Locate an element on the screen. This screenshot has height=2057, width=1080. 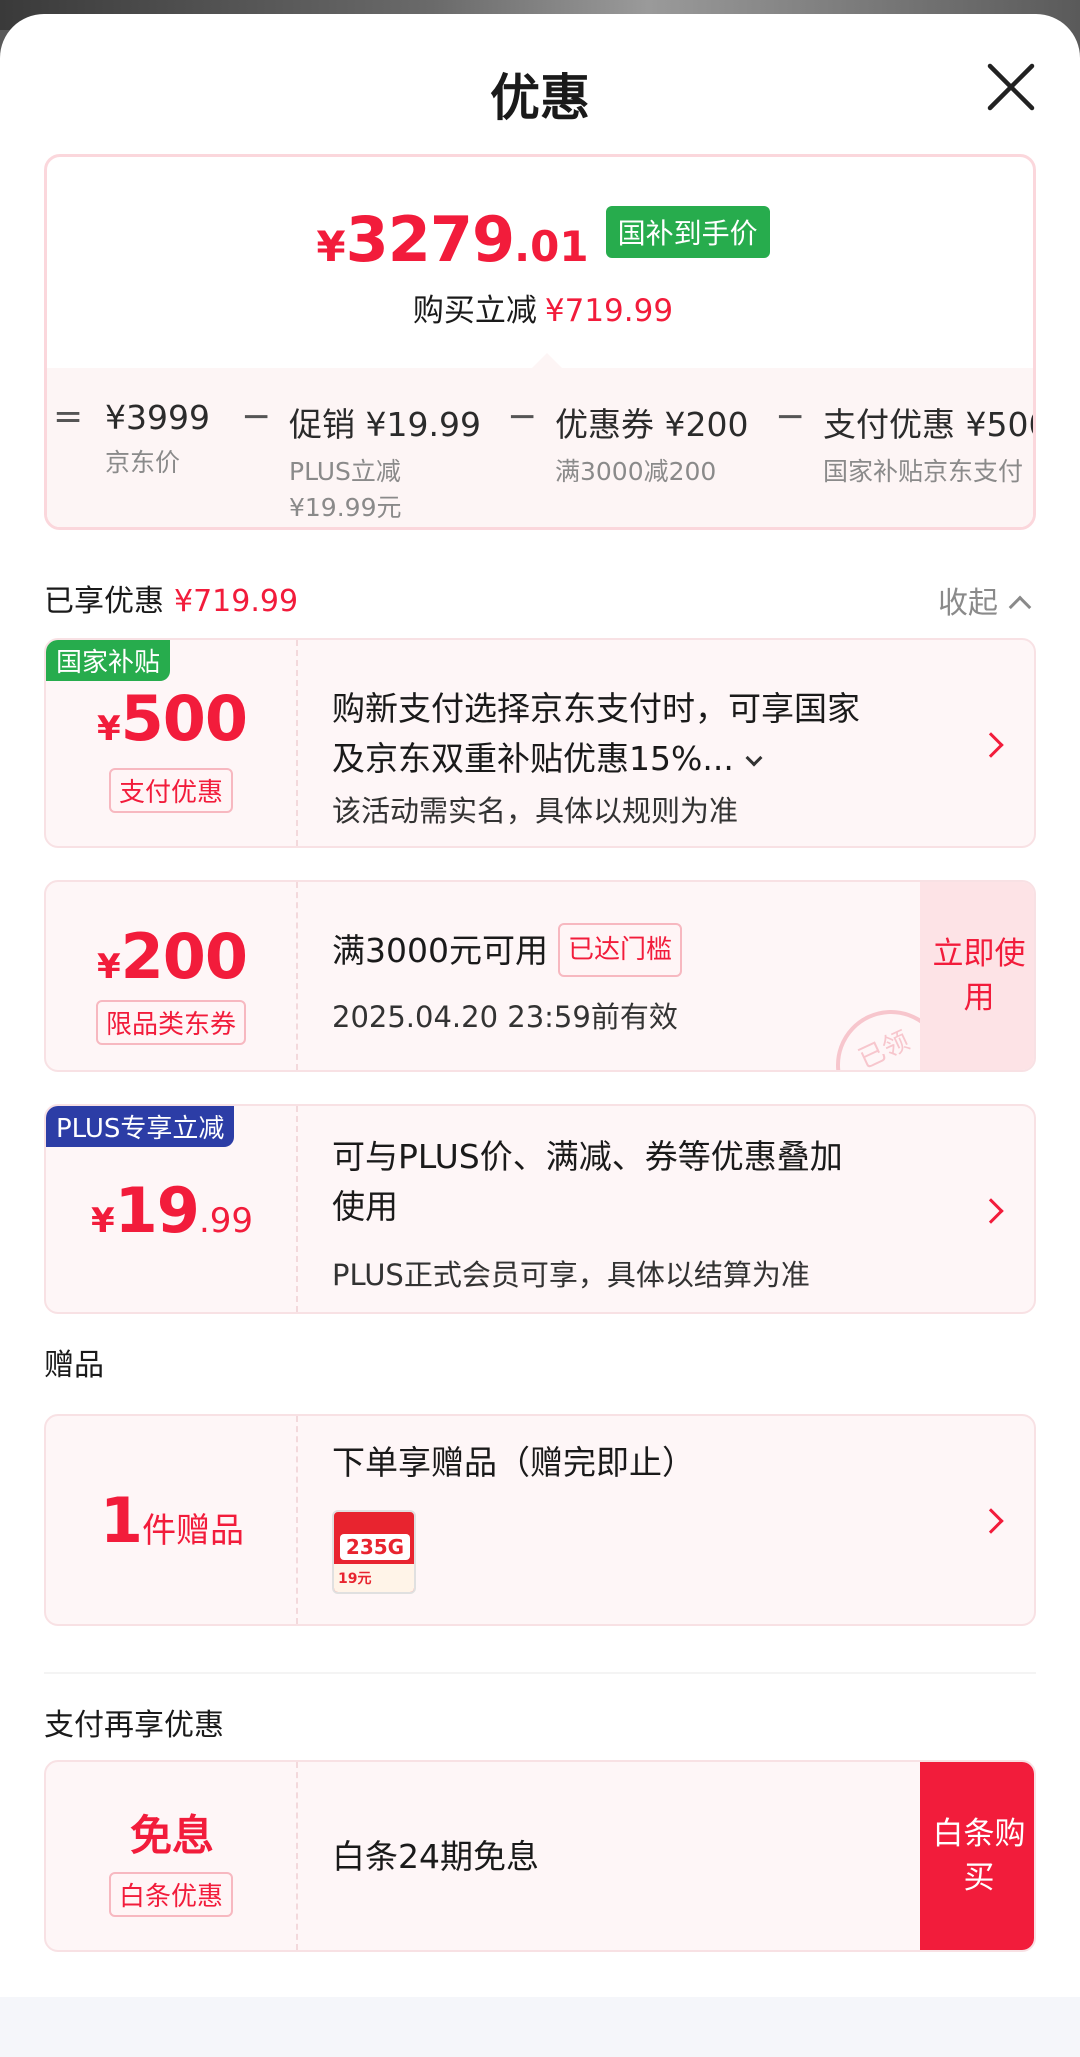
payment-offer-card: 免息 白条优惠 白条24期免息 白条购买 is located at coordinates (540, 1856).